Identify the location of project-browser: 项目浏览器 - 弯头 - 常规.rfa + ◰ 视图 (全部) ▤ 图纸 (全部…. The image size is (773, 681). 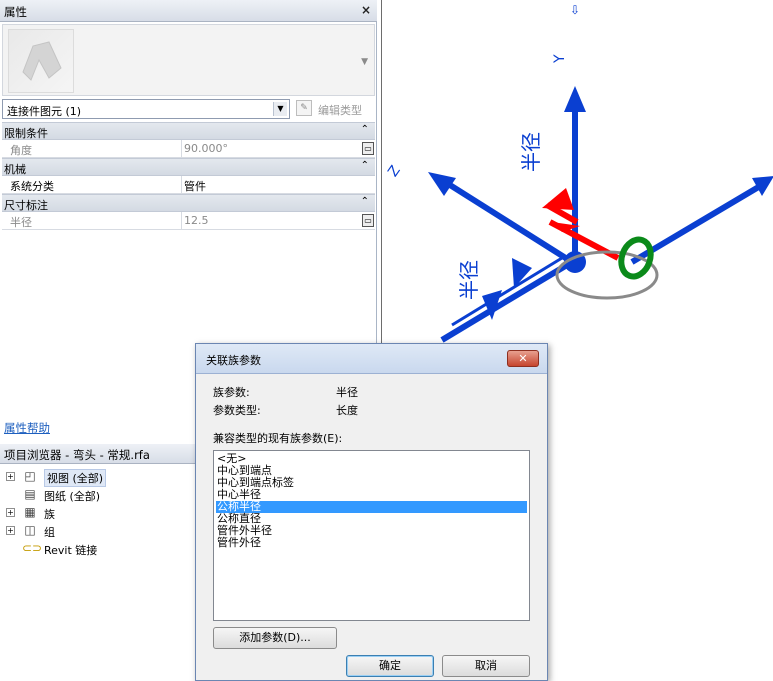
(97, 562).